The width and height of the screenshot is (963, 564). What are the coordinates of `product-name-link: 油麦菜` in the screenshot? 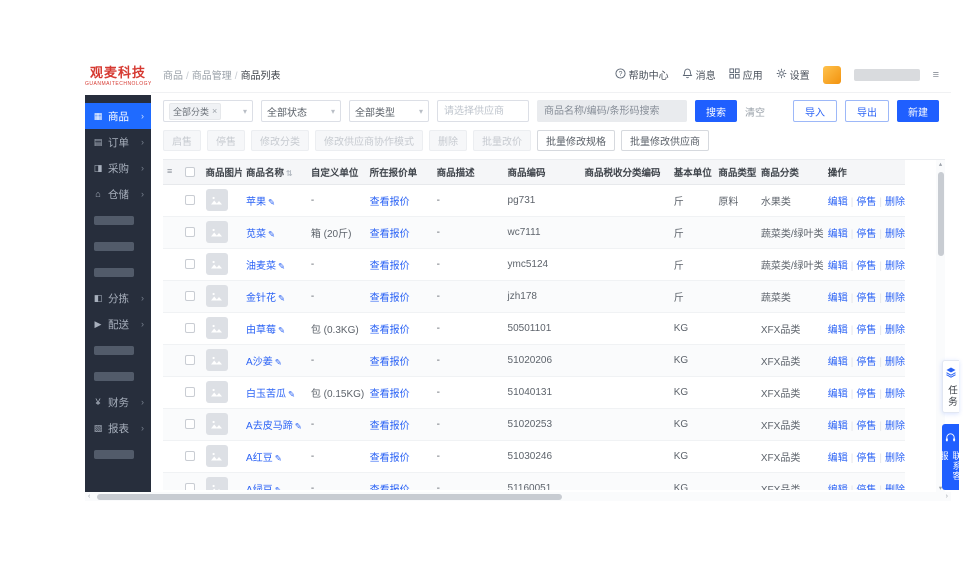 It's located at (261, 266).